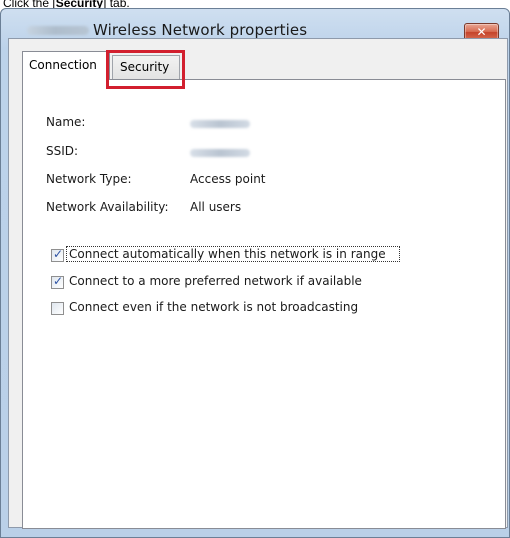 The image size is (510, 538). What do you see at coordinates (63, 65) in the screenshot?
I see `tab-connection-label: Connection` at bounding box center [63, 65].